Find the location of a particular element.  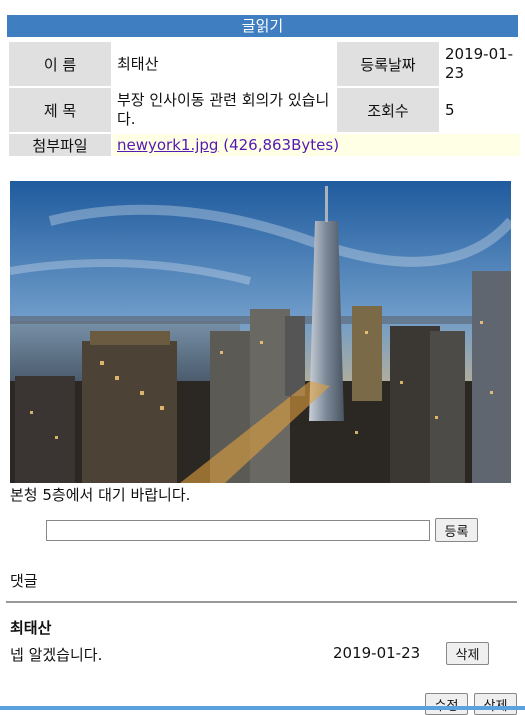

name-value: 최태산 is located at coordinates (224, 64).